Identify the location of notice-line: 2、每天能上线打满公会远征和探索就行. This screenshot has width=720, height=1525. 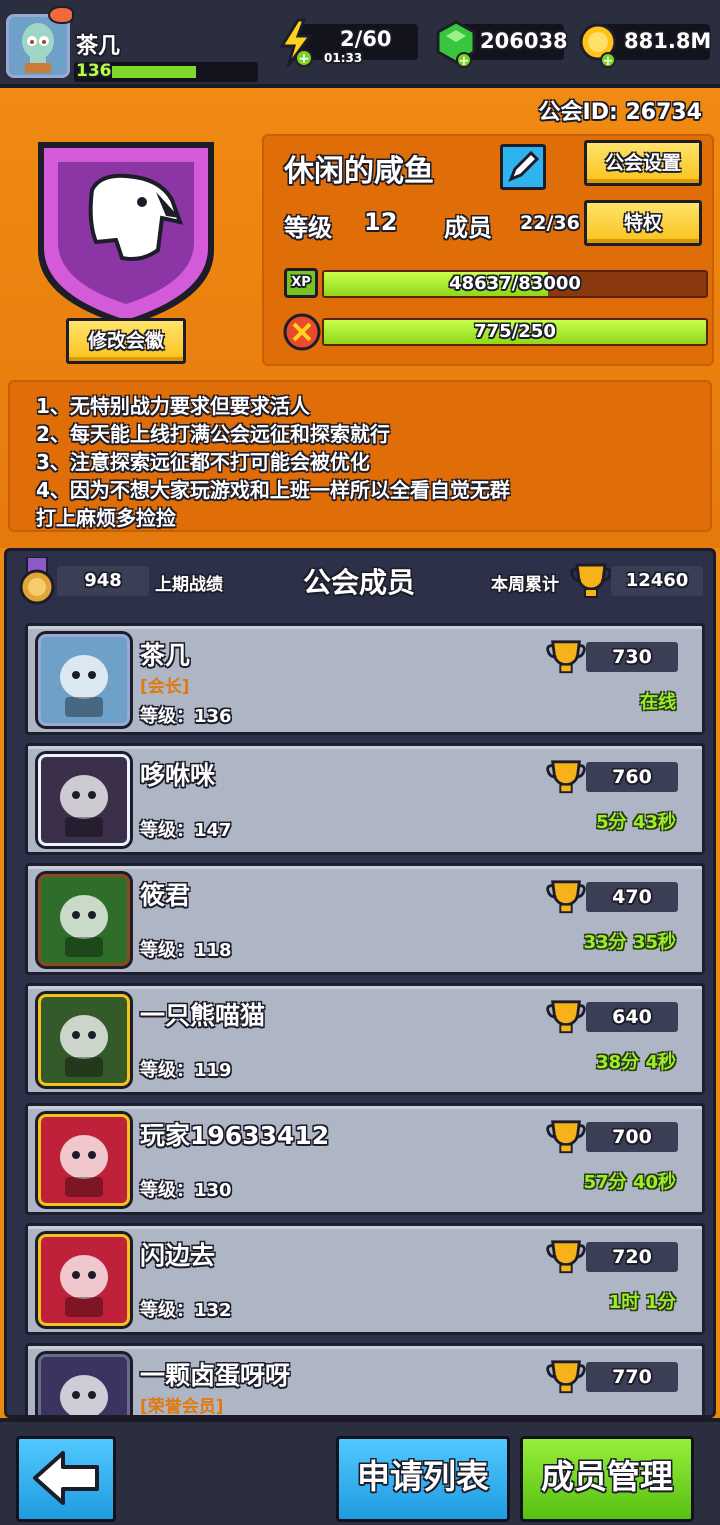
(213, 434).